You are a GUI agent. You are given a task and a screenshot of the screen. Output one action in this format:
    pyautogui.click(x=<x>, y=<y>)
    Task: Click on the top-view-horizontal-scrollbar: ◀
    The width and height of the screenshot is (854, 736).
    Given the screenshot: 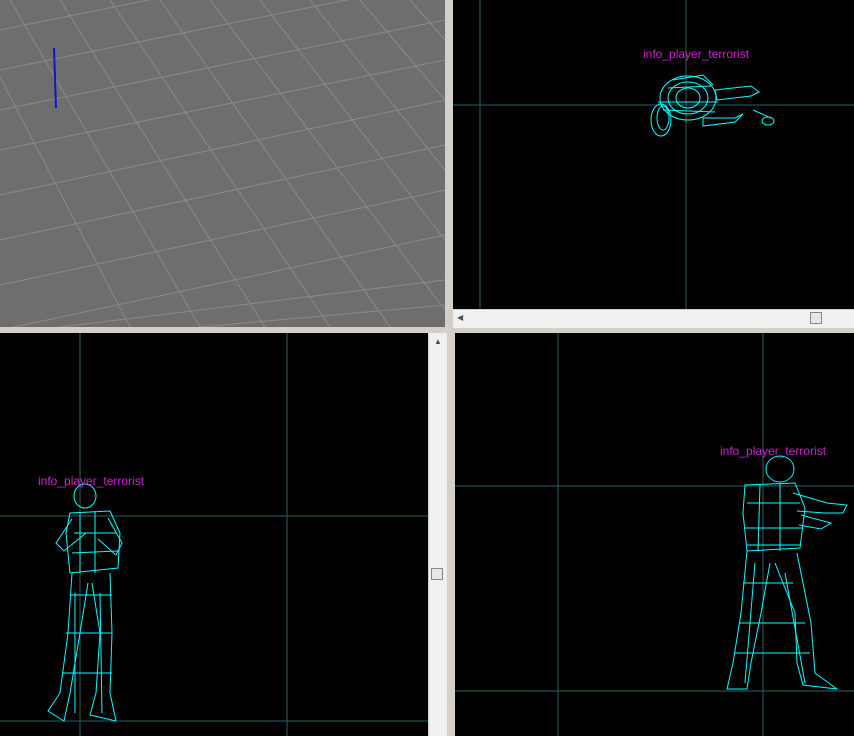 What is the action you would take?
    pyautogui.click(x=653, y=318)
    